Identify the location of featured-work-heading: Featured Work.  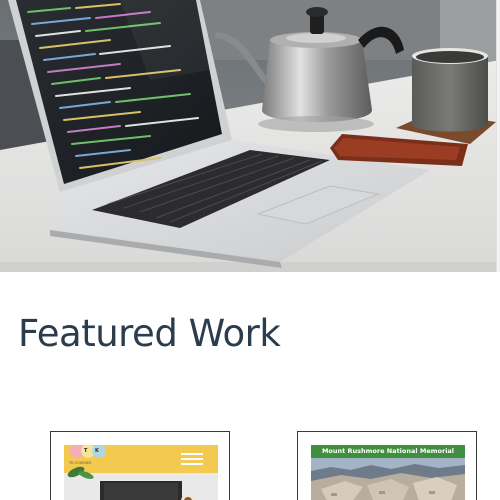
(149, 333).